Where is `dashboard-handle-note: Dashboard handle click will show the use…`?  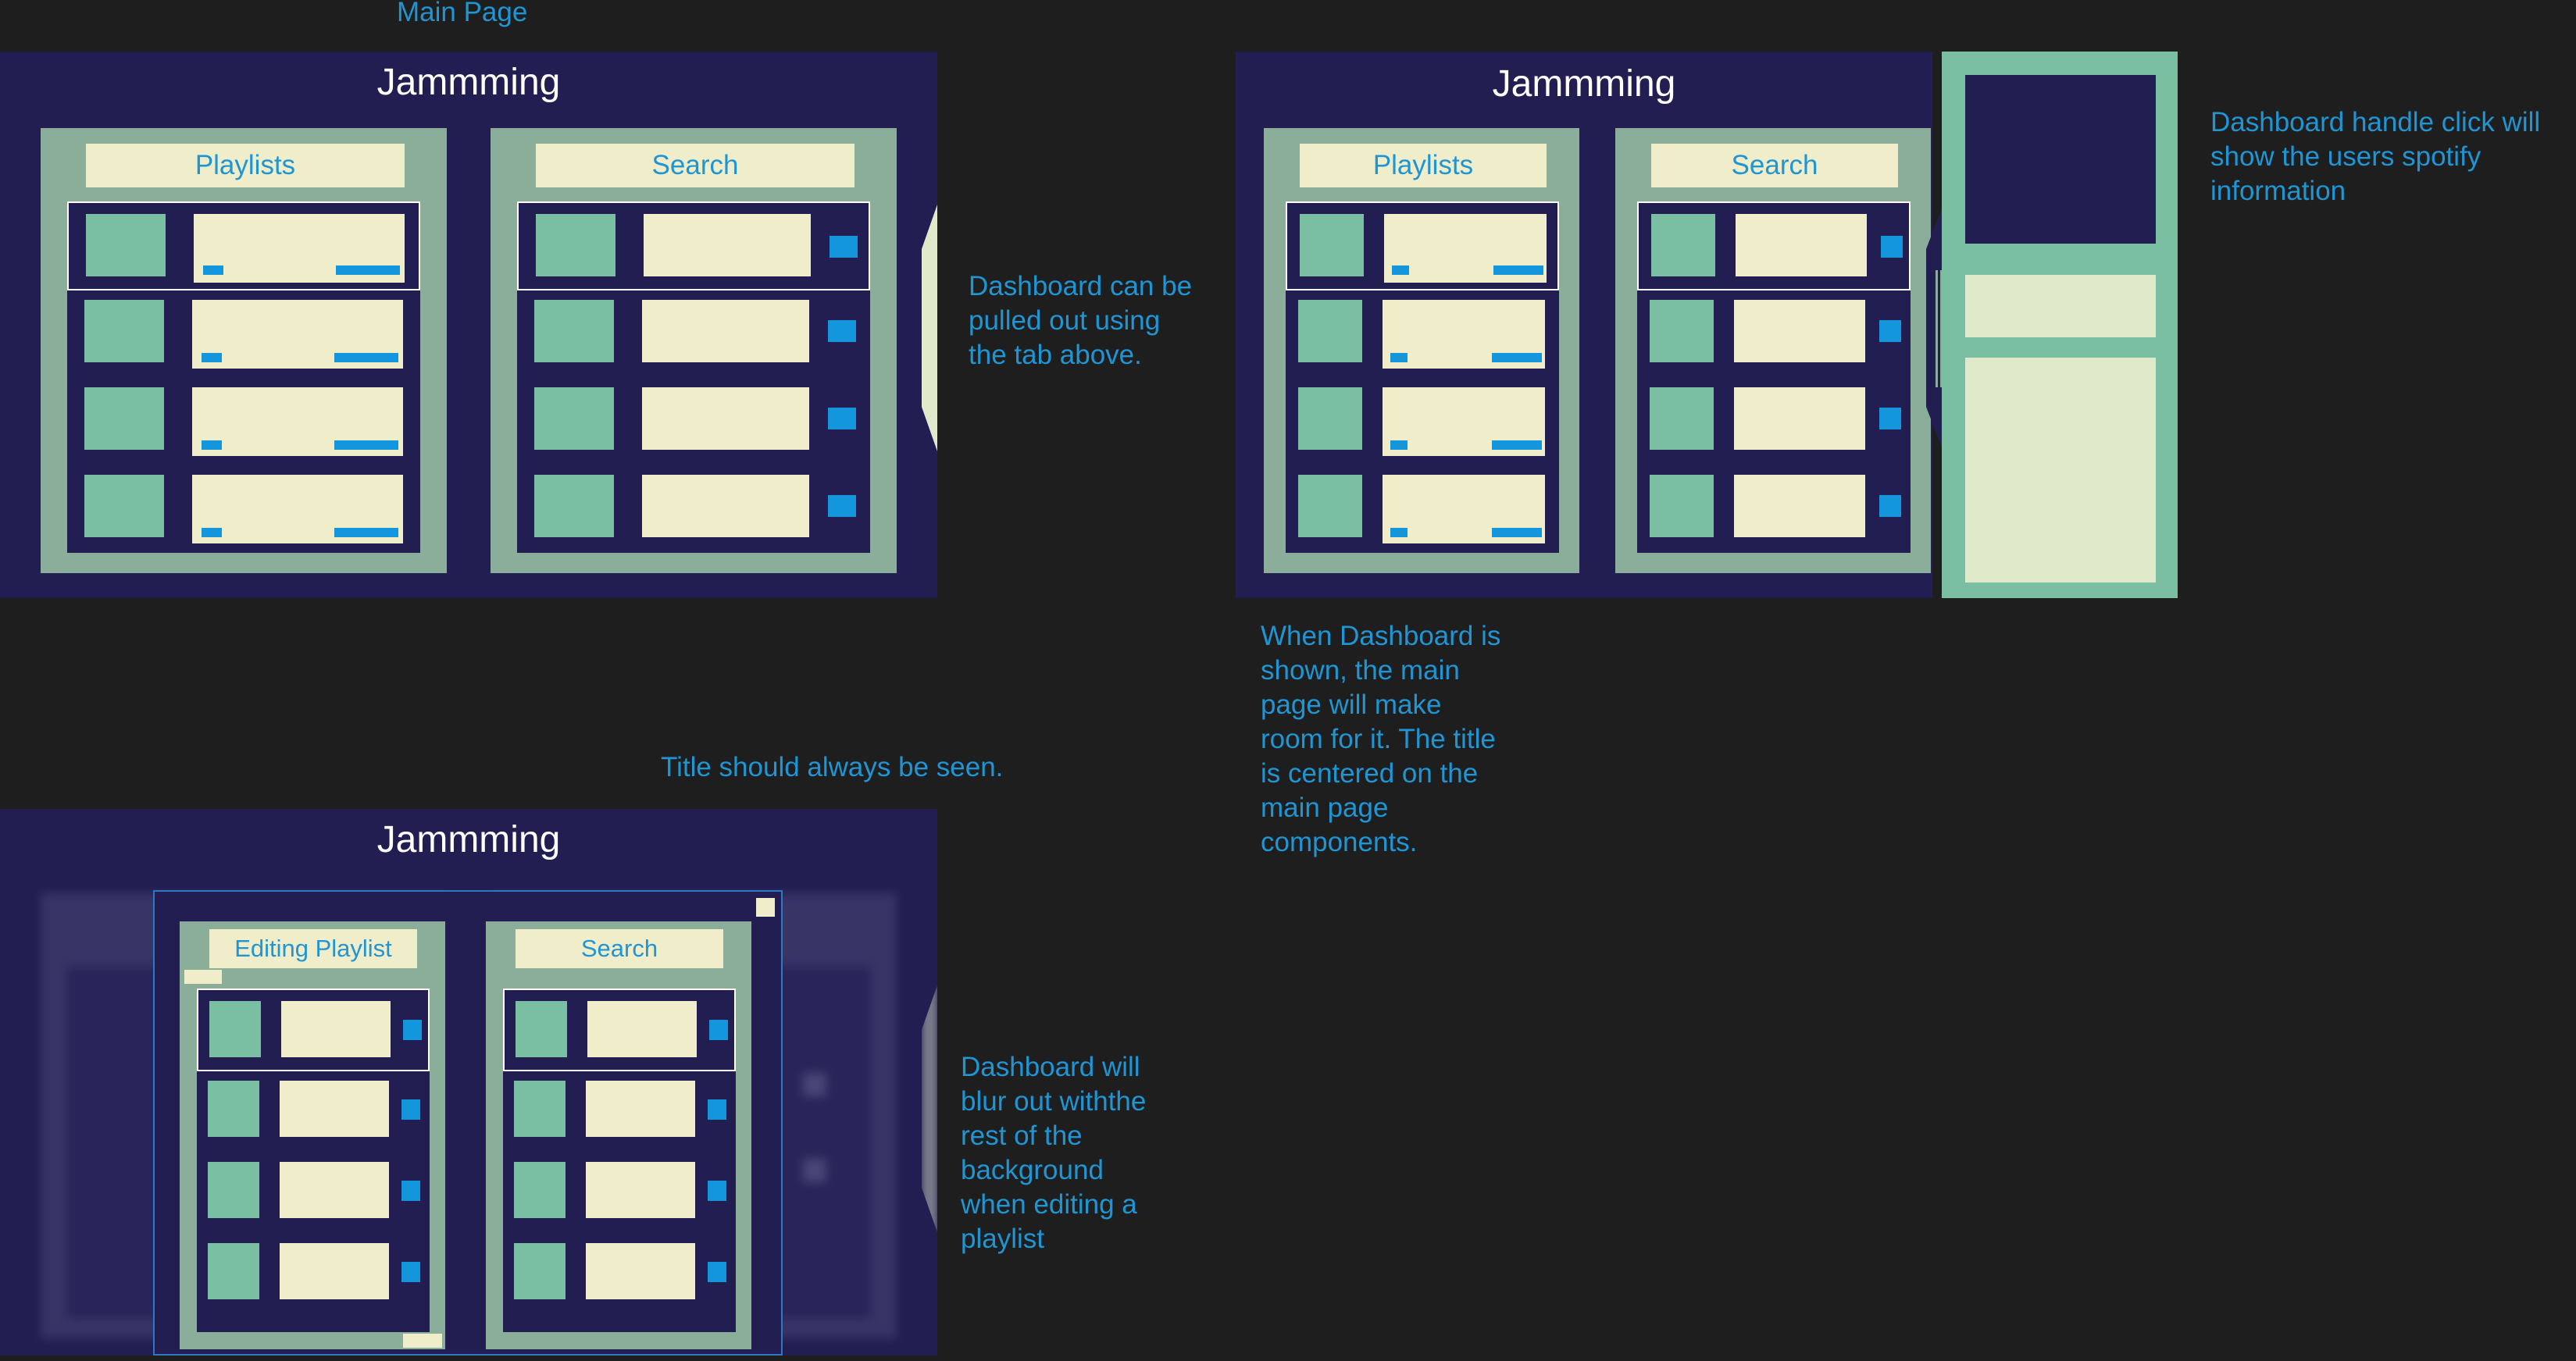 dashboard-handle-note: Dashboard handle click will show the use… is located at coordinates (2375, 156).